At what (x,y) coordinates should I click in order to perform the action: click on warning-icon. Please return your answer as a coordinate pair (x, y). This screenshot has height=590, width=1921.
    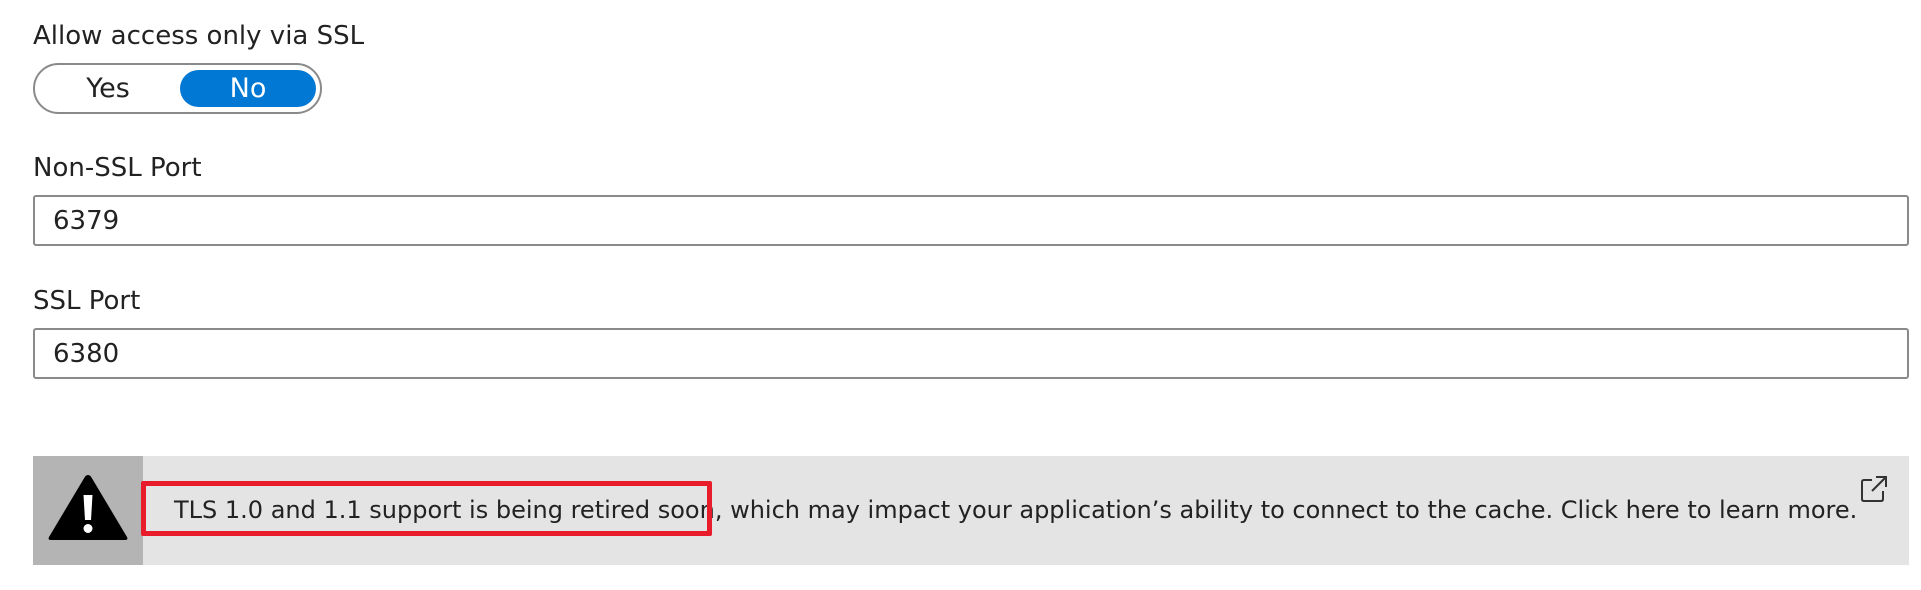
    Looking at the image, I should click on (88, 507).